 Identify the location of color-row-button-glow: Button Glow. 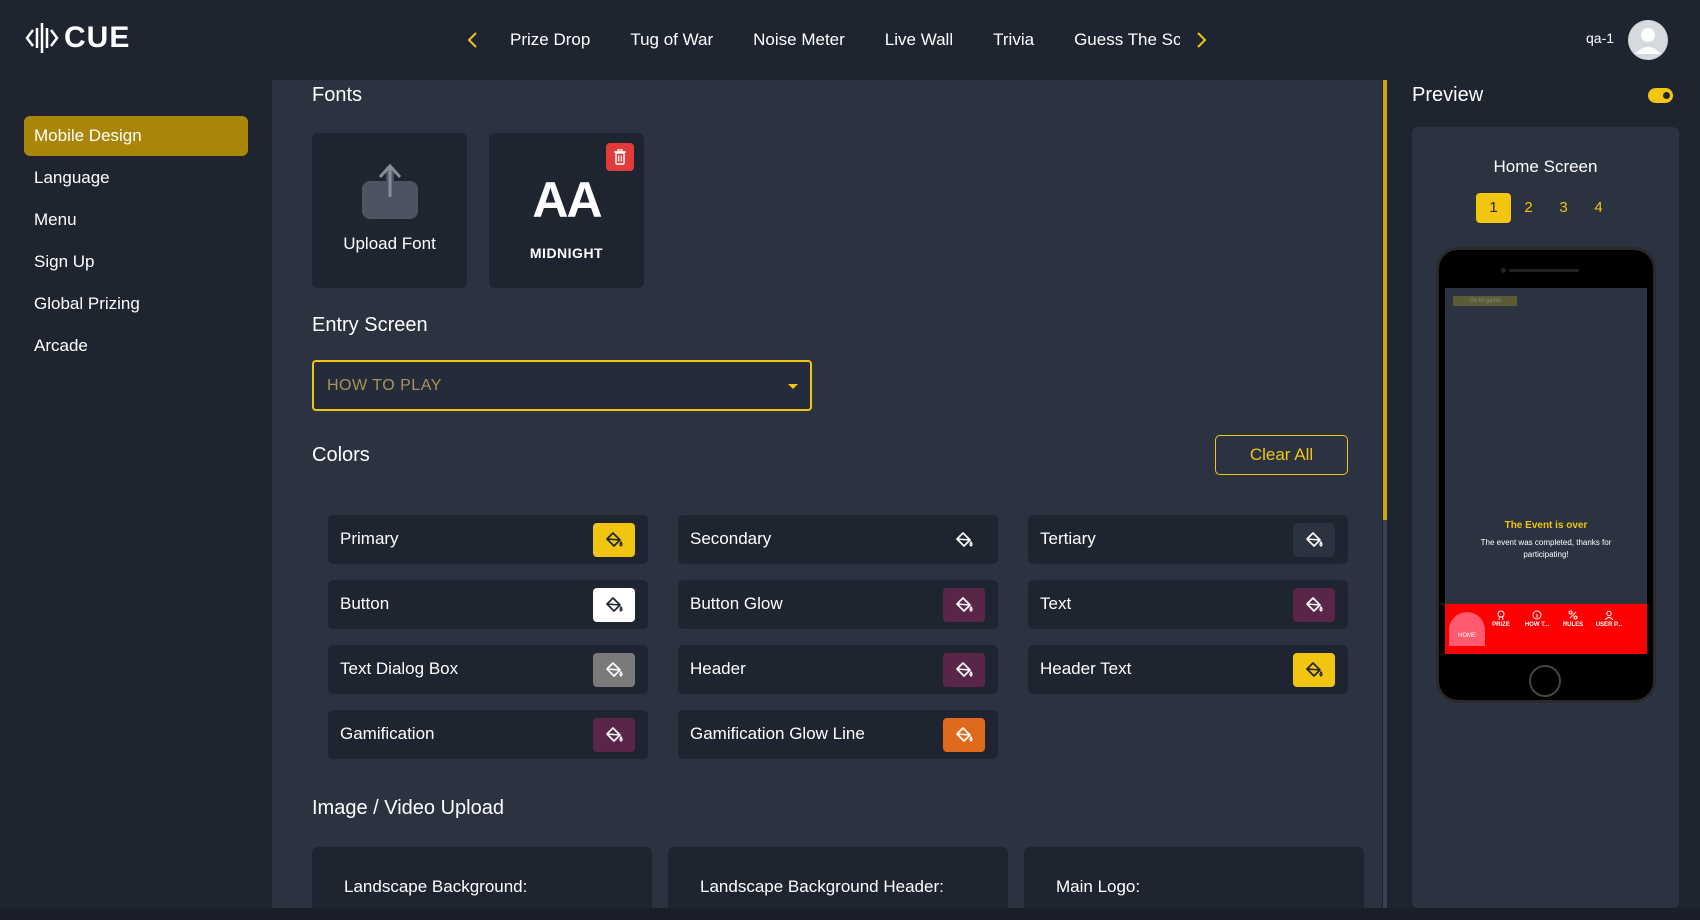
(838, 604).